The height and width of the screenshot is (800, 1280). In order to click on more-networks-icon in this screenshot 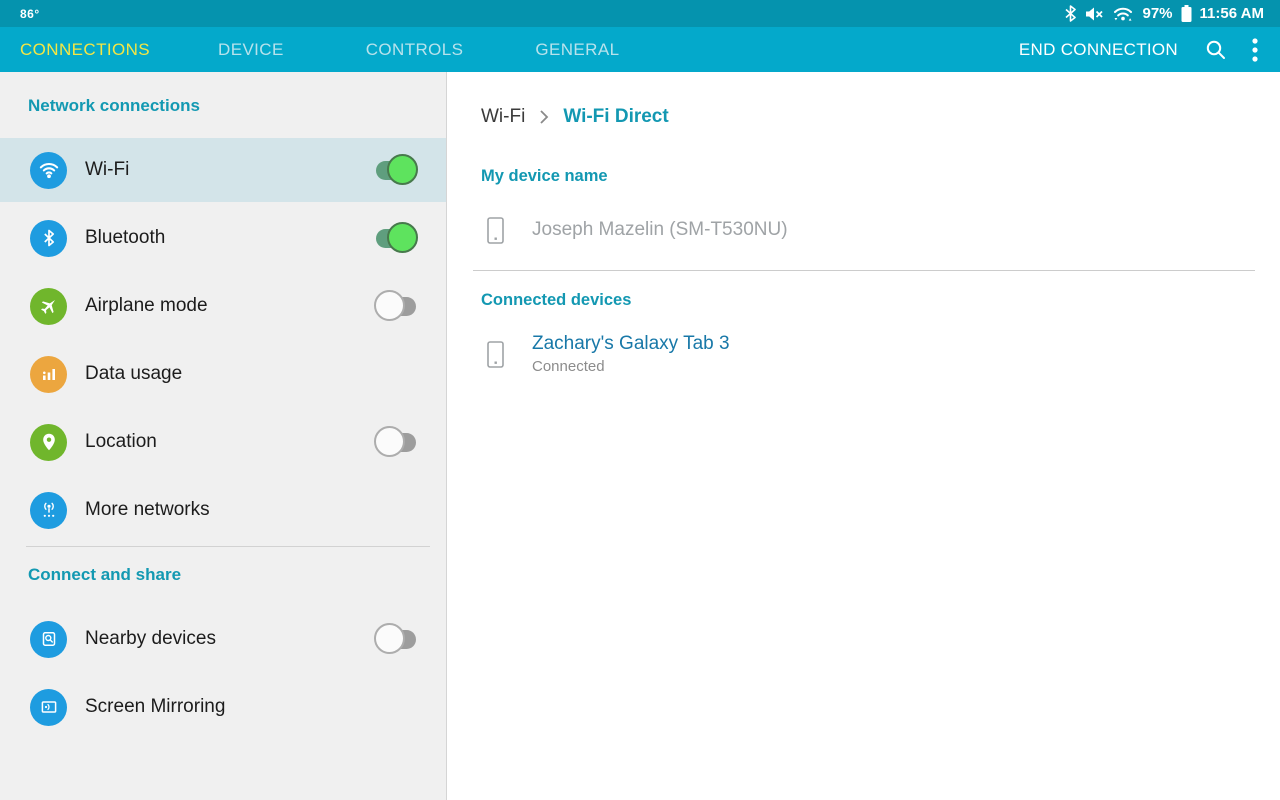, I will do `click(48, 510)`.